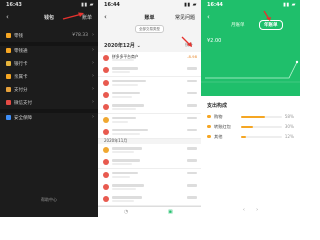 The height and width of the screenshot is (240, 320). Describe the element at coordinates (49, 35) in the screenshot. I see `wallet-item: 零钱 ¥78.33 ›` at that location.